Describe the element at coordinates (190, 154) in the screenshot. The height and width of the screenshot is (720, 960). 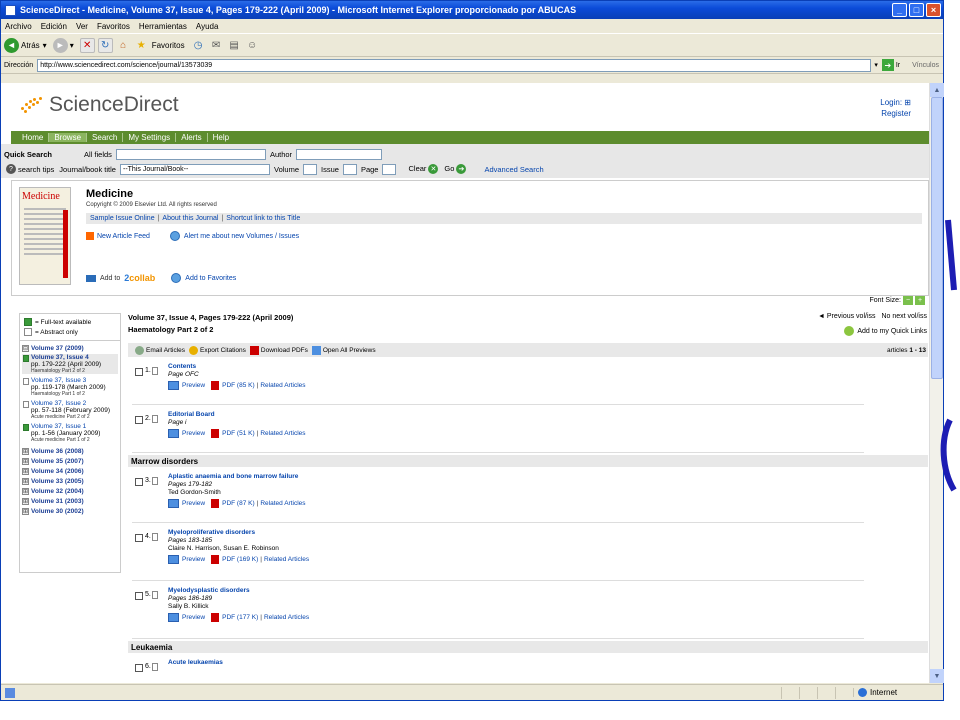
I see `all-fields-input` at that location.